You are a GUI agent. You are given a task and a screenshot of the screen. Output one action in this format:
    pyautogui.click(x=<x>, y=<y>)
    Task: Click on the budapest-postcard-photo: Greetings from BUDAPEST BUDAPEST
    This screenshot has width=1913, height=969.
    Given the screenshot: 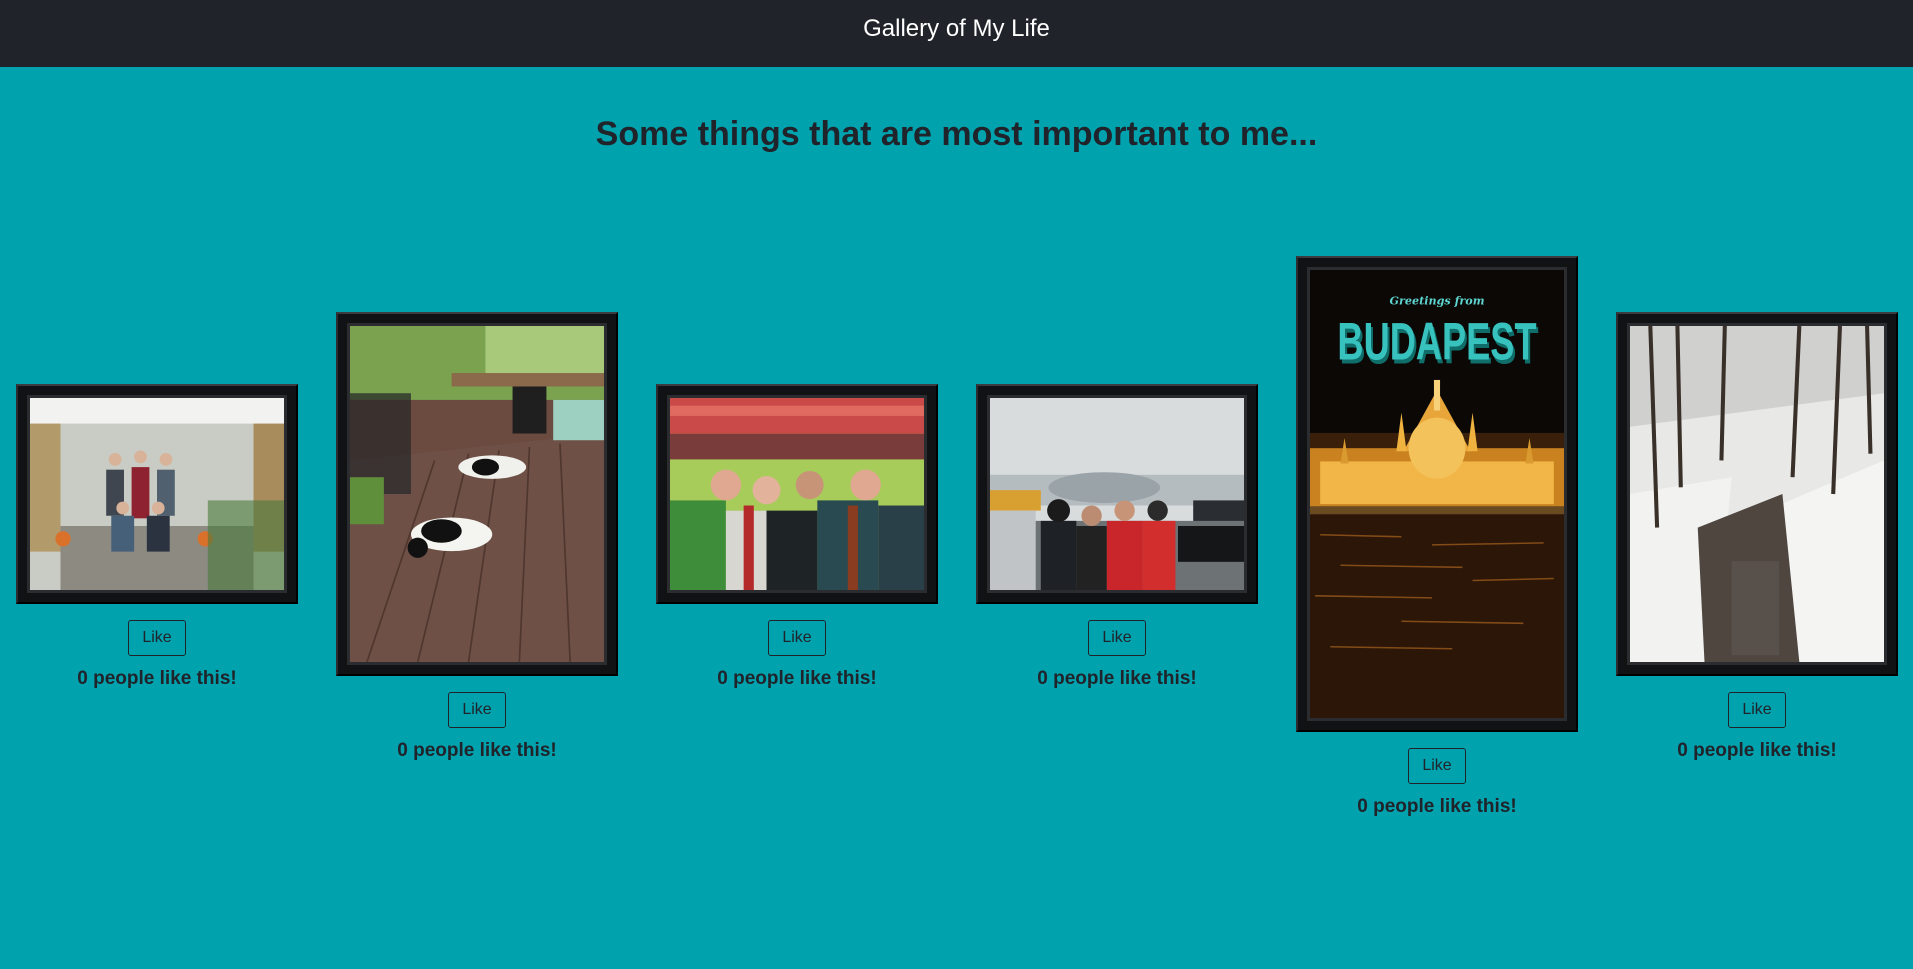 What is the action you would take?
    pyautogui.click(x=1437, y=494)
    